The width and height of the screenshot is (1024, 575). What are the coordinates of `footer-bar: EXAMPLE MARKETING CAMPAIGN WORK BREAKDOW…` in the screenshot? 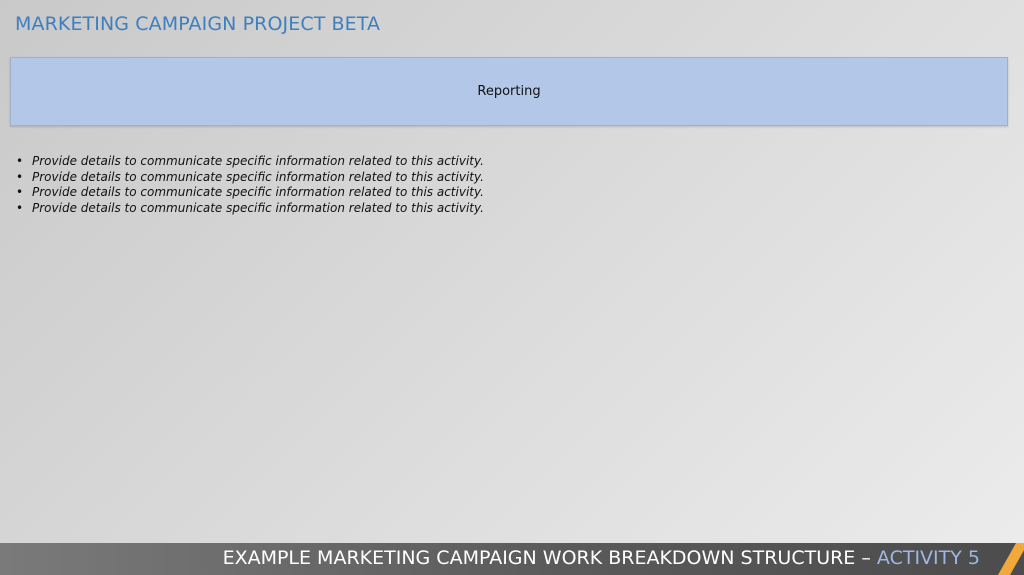 It's located at (512, 559).